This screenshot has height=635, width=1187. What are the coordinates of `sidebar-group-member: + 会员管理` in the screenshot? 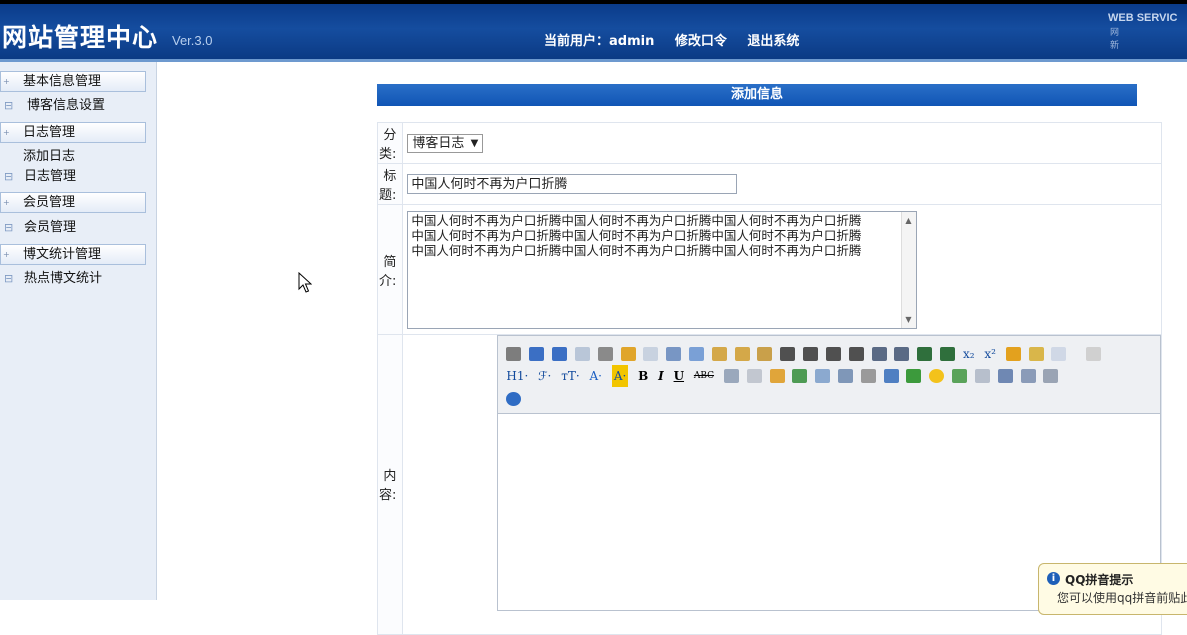 It's located at (73, 202).